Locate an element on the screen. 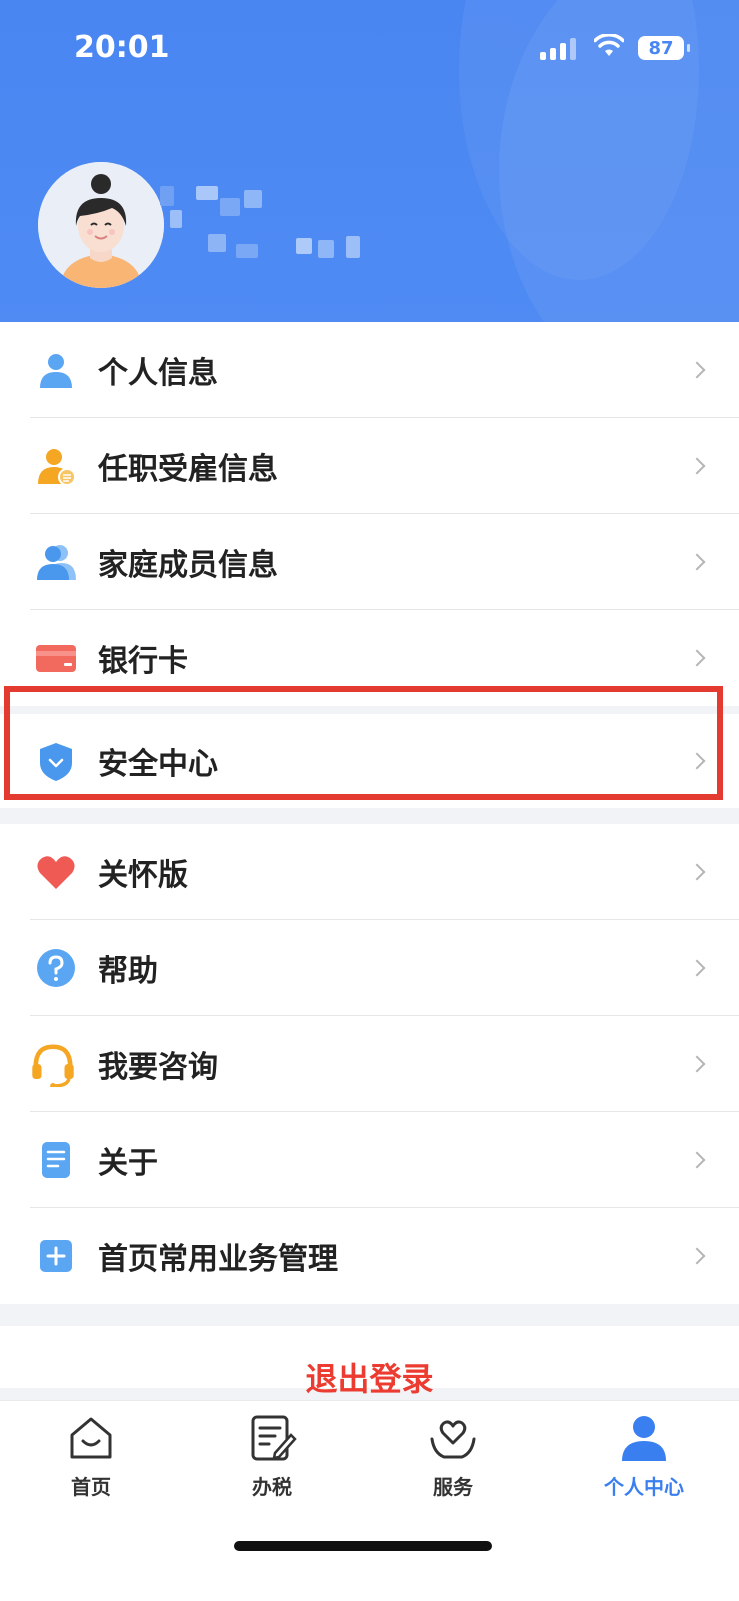  battery-indicator: 87 is located at coordinates (664, 48).